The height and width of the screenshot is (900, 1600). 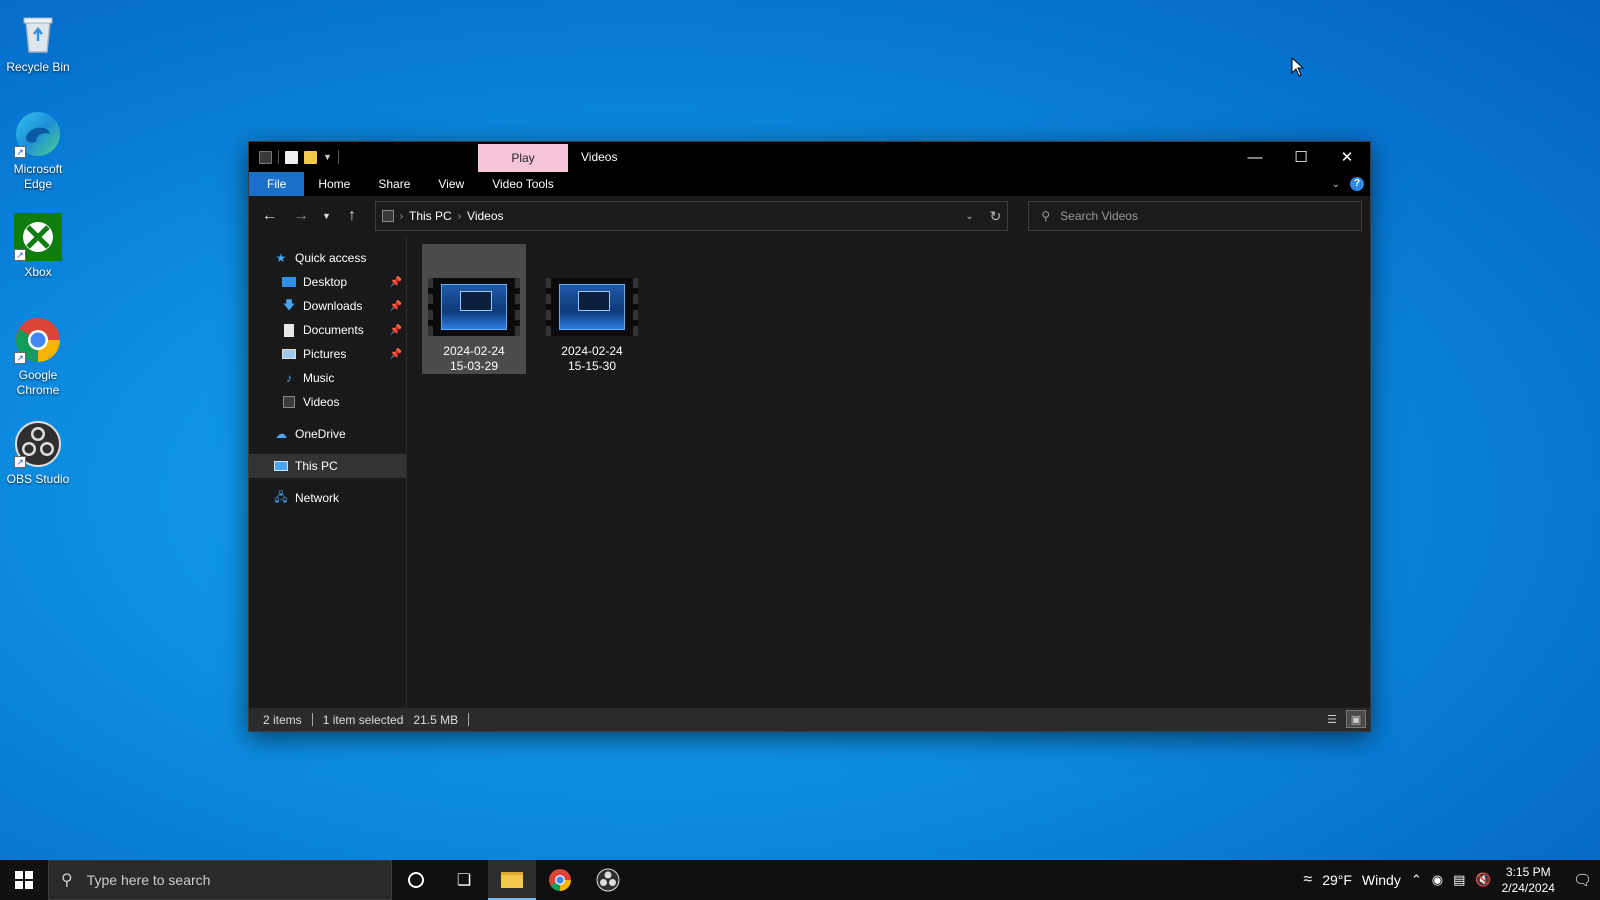 What do you see at coordinates (334, 184) in the screenshot?
I see `tab-home: Home` at bounding box center [334, 184].